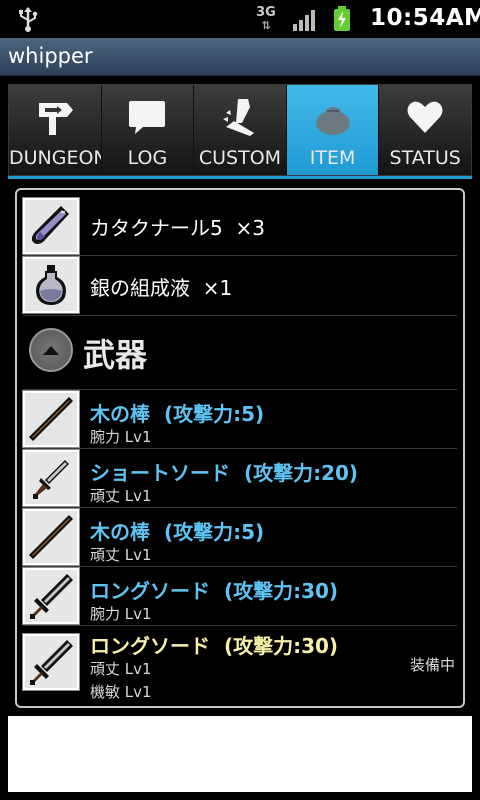 This screenshot has height=800, width=480. What do you see at coordinates (332, 158) in the screenshot?
I see `tab-label: ITEM` at bounding box center [332, 158].